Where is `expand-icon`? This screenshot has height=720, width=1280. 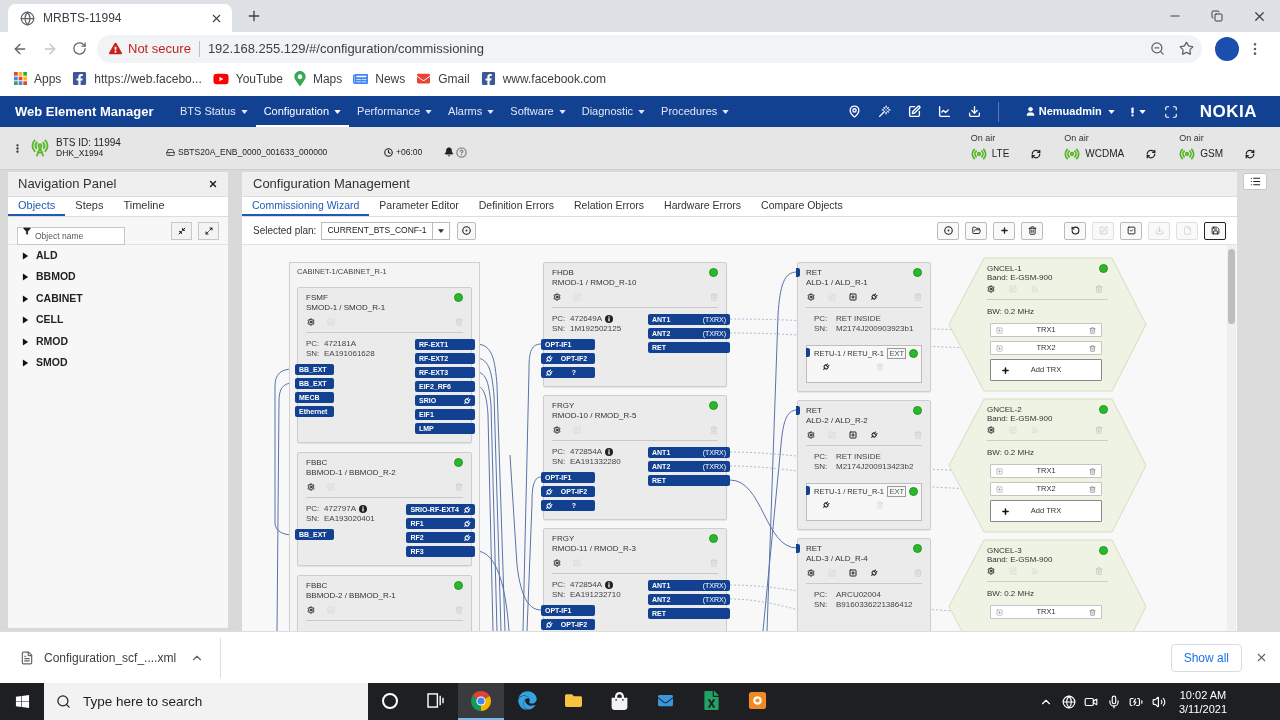 expand-icon is located at coordinates (1170, 111).